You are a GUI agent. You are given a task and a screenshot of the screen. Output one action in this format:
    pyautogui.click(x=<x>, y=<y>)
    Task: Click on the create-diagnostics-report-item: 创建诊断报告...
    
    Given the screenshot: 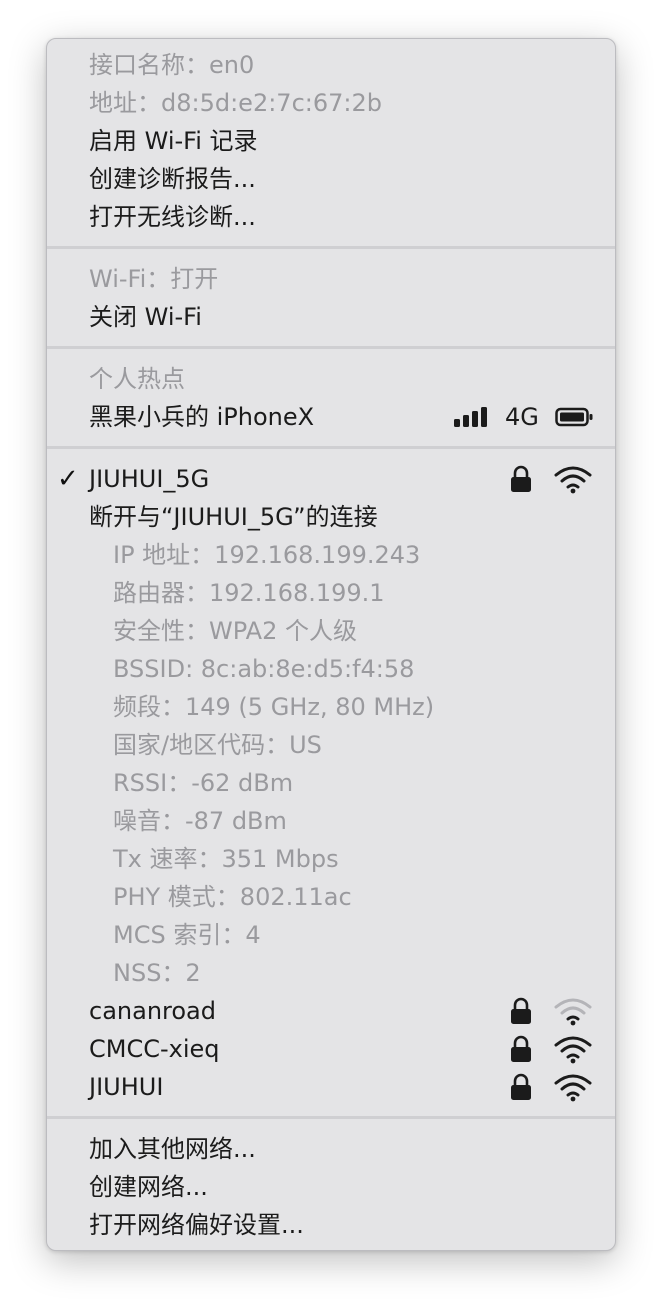 What is the action you would take?
    pyautogui.click(x=331, y=179)
    